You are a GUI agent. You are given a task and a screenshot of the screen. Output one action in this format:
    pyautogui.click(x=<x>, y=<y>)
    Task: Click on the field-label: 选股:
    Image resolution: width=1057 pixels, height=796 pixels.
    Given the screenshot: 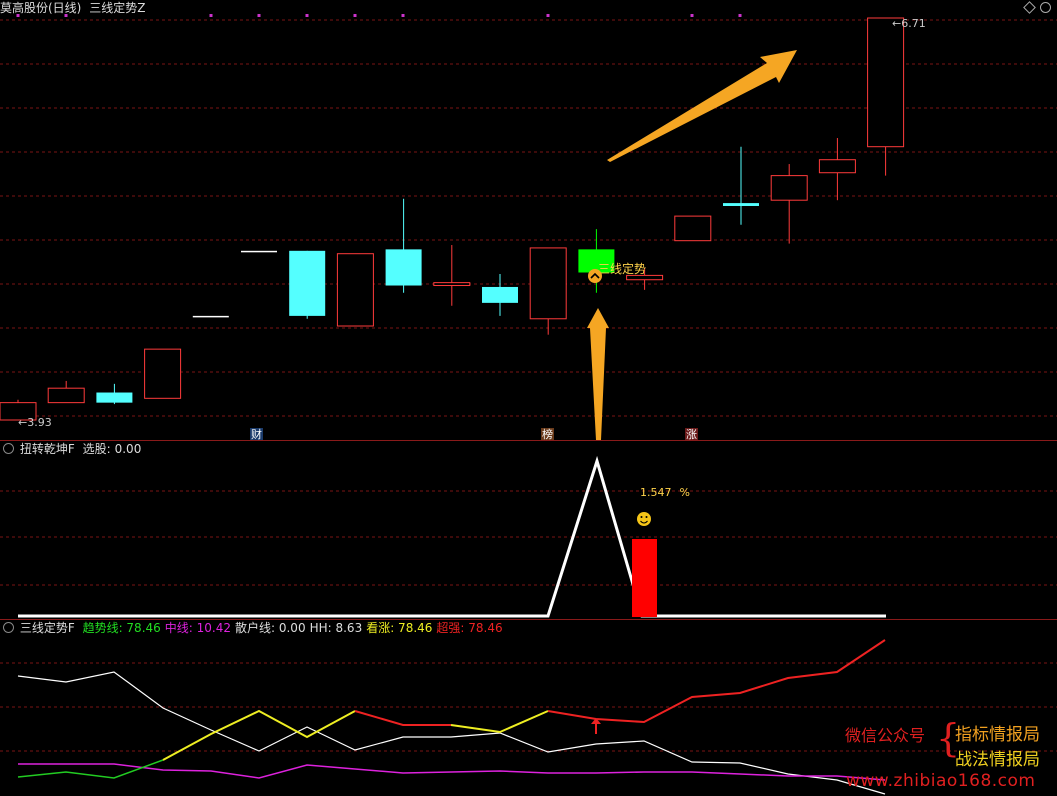 What is the action you would take?
    pyautogui.click(x=96, y=449)
    